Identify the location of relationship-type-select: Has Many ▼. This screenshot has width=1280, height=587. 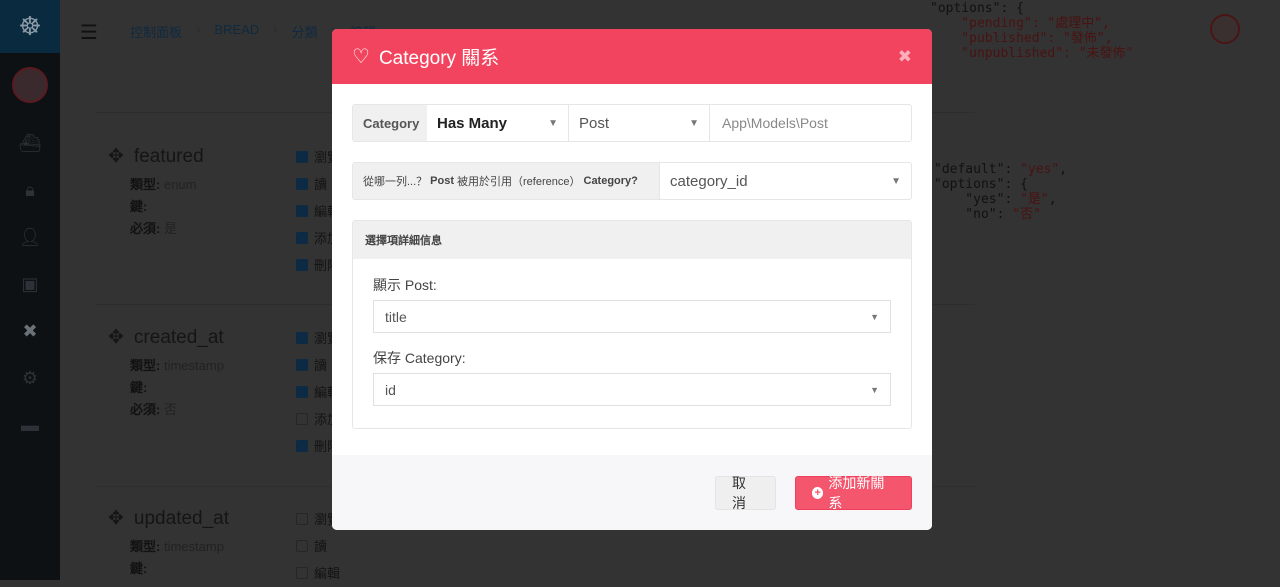
(497, 123).